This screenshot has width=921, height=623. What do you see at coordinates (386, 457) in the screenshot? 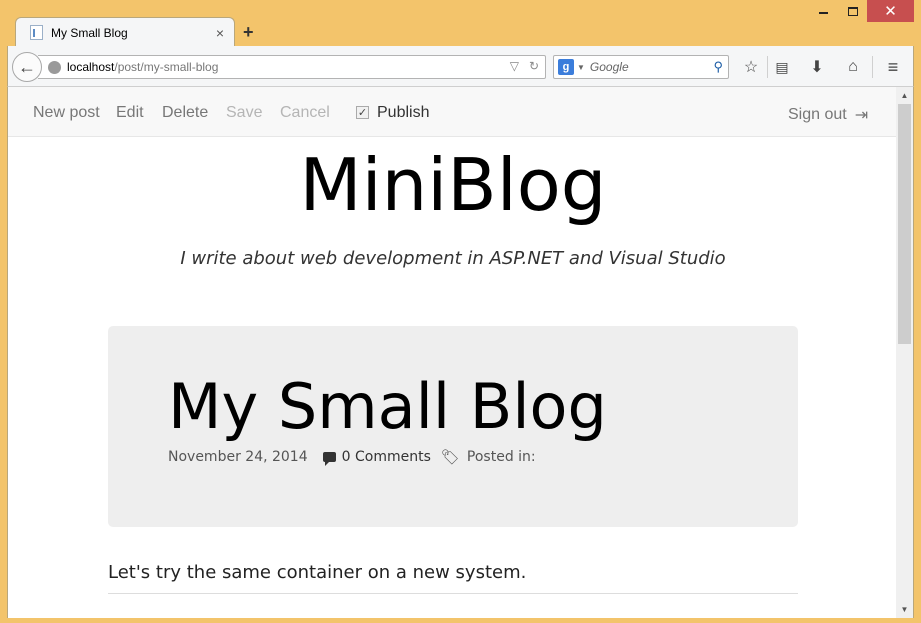
I see `comments-link: 0 Comments` at bounding box center [386, 457].